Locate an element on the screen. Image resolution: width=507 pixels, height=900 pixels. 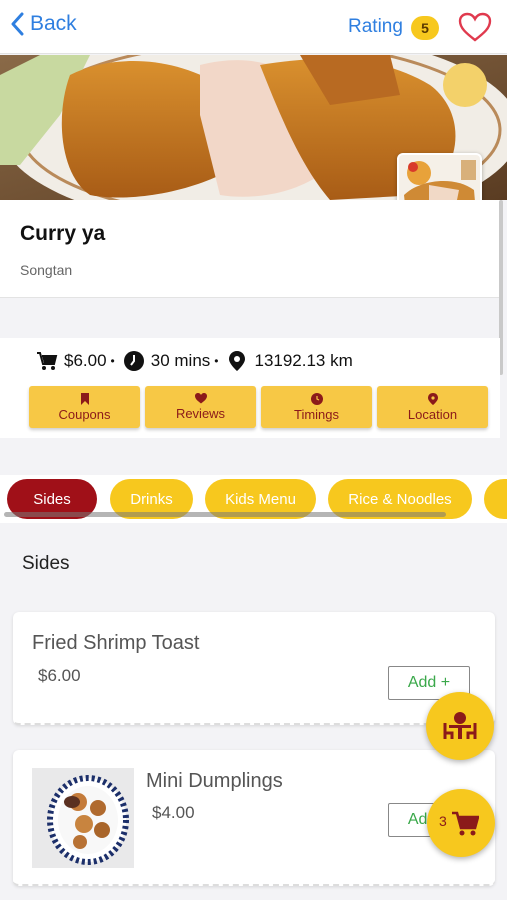
menu-item-card: Fried Shrimp Toast $6.00 Add + is located at coordinates (254, 668).